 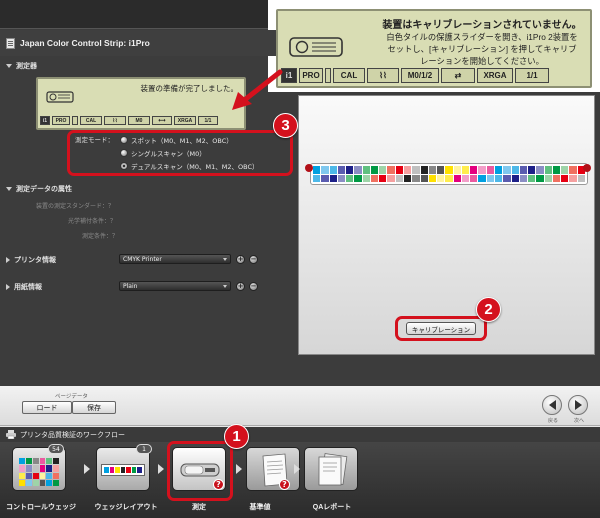 I want to click on window-title-bar: Japan Color Control Strip: i1Pro, so click(x=149, y=43).